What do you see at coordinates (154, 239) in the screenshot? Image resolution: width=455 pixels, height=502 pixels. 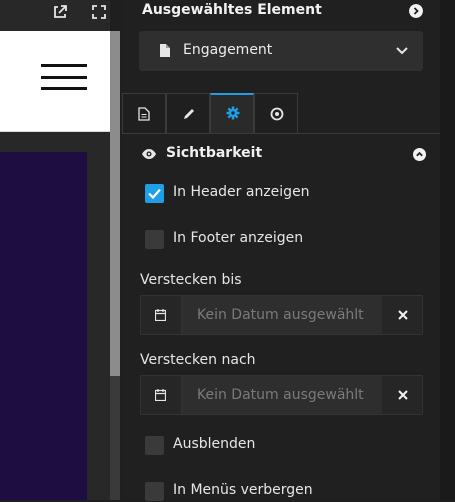 I see `show-in-footer-checkbox` at bounding box center [154, 239].